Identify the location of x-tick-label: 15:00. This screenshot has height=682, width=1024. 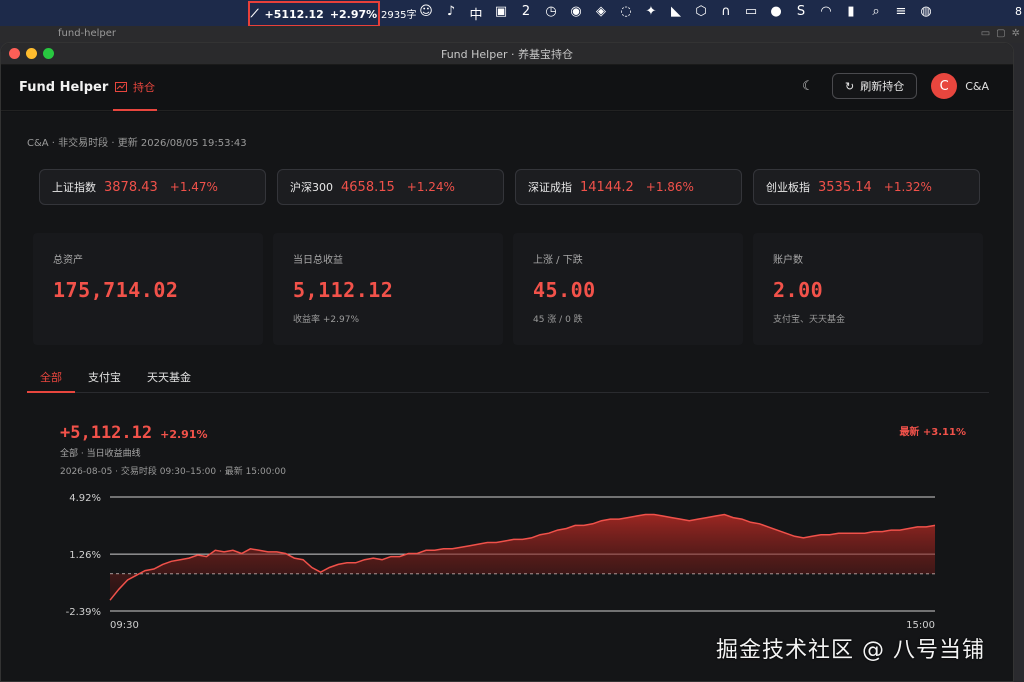
(920, 625).